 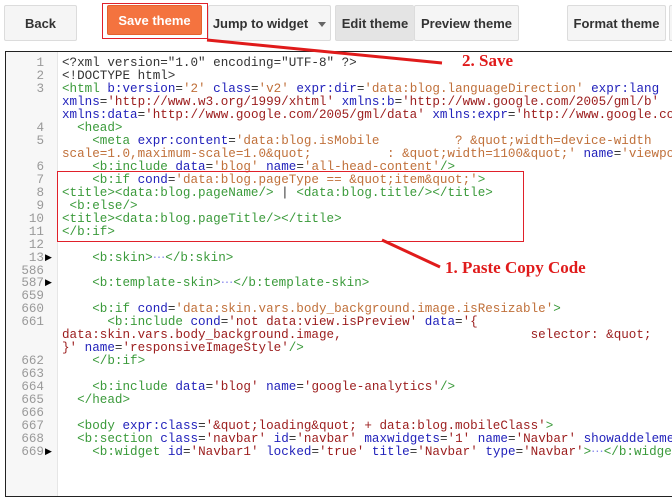 What do you see at coordinates (515, 267) in the screenshot?
I see `paste-note: 1. Paste Copy Code` at bounding box center [515, 267].